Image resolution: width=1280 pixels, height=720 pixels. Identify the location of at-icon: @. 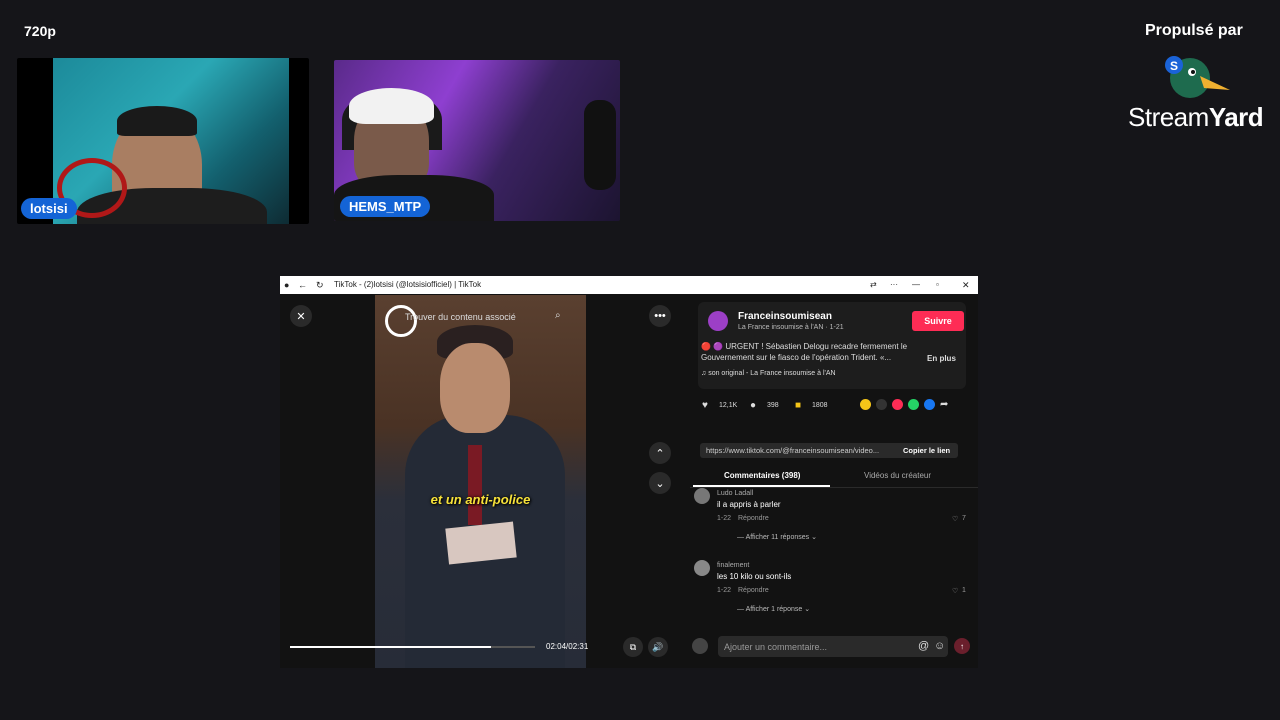
(923, 646).